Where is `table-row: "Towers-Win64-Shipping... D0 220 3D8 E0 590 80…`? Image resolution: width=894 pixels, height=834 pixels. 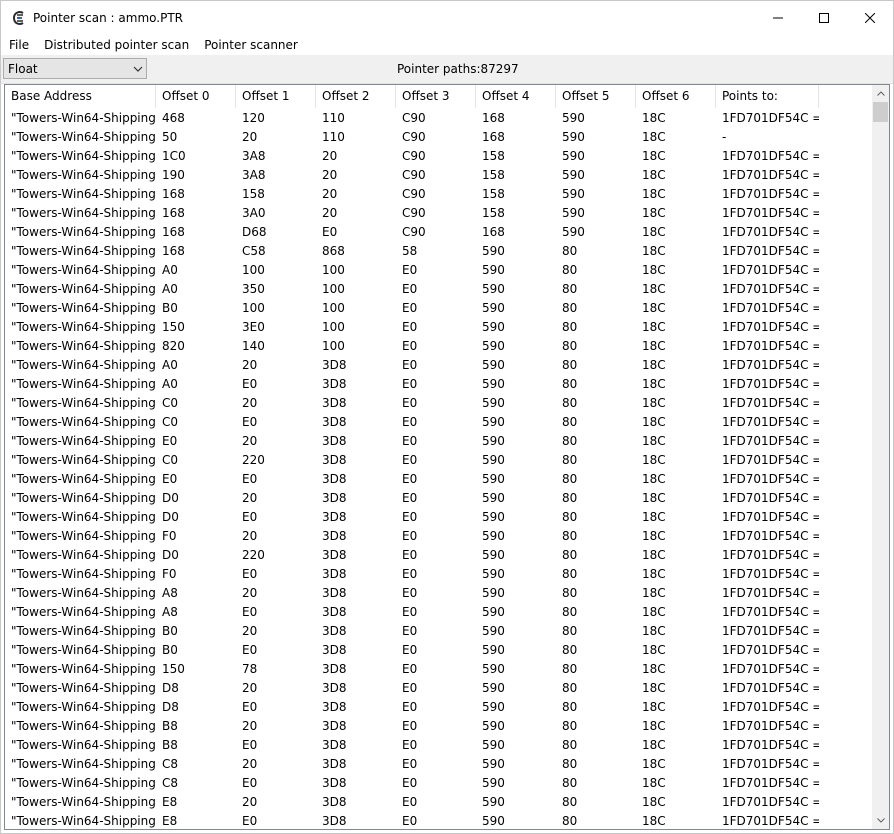
table-row: "Towers-Win64-Shipping... D0 220 3D8 E0 590 80… is located at coordinates (412, 555).